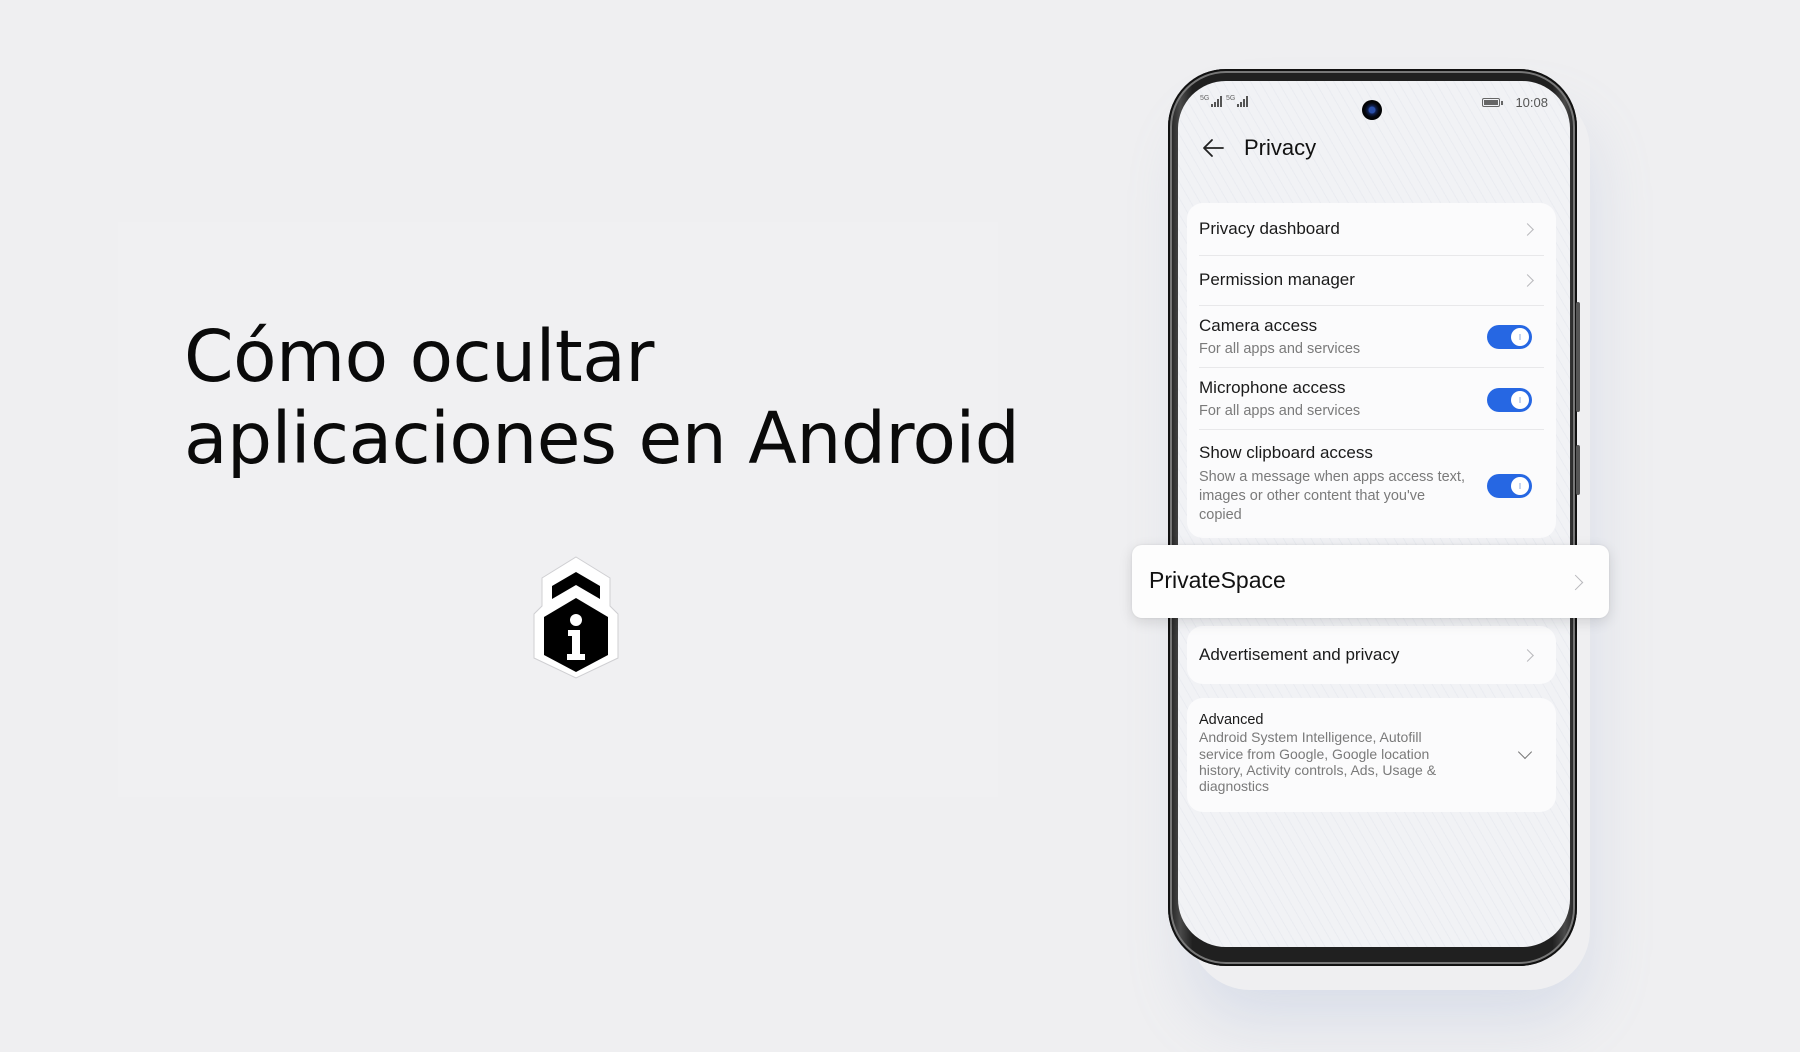 This screenshot has height=1052, width=1800. I want to click on item-description-line: copied, so click(1220, 515).